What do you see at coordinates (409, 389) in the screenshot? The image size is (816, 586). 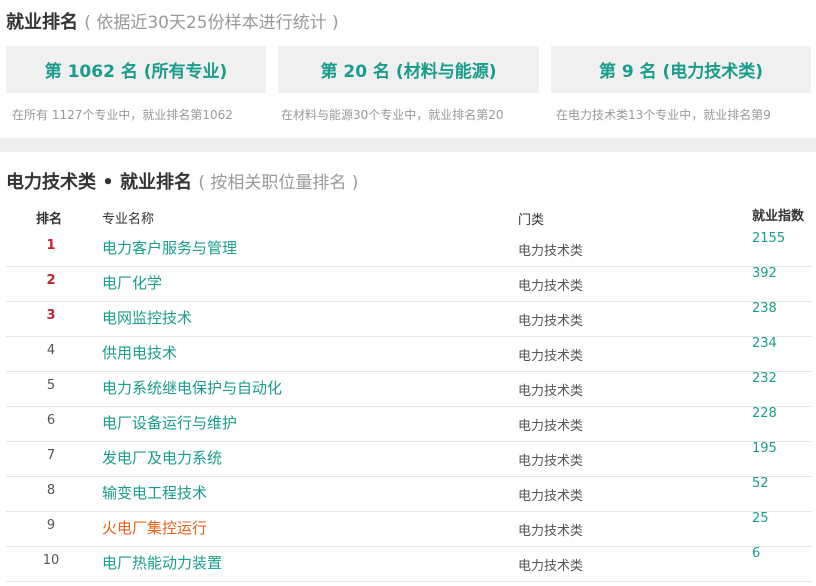 I see `table-row: 5 电力系统继电保护与自动化 电力技术类 232` at bounding box center [409, 389].